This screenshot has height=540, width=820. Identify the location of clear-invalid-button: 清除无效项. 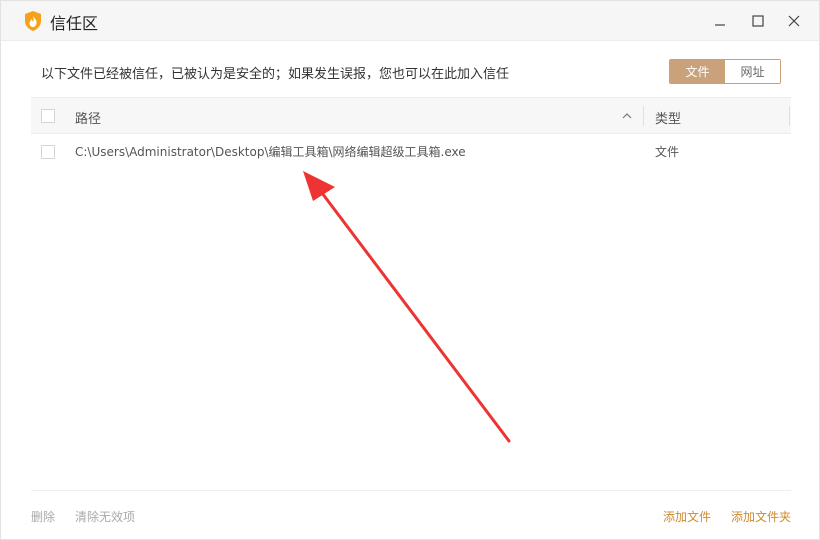
(105, 516).